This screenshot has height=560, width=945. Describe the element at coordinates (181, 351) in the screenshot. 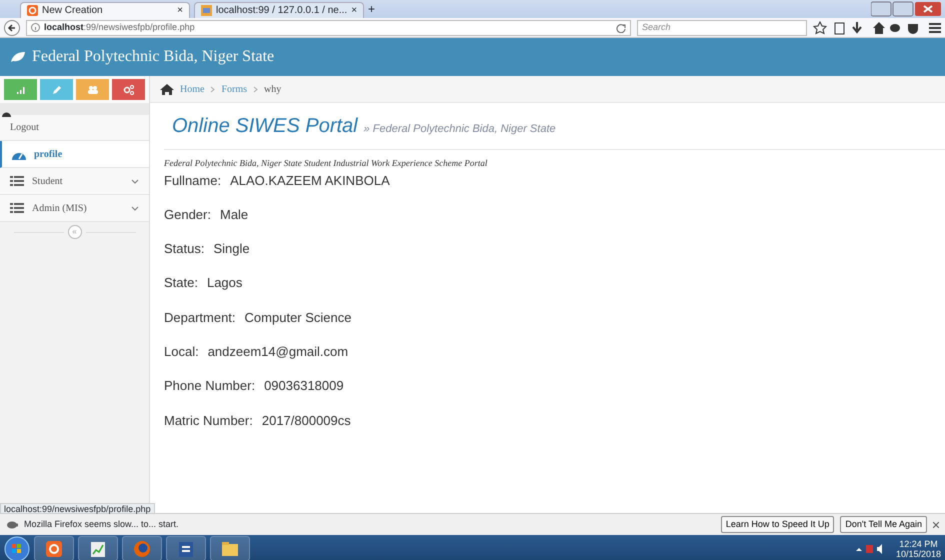

I see `field-label: Local:` at that location.